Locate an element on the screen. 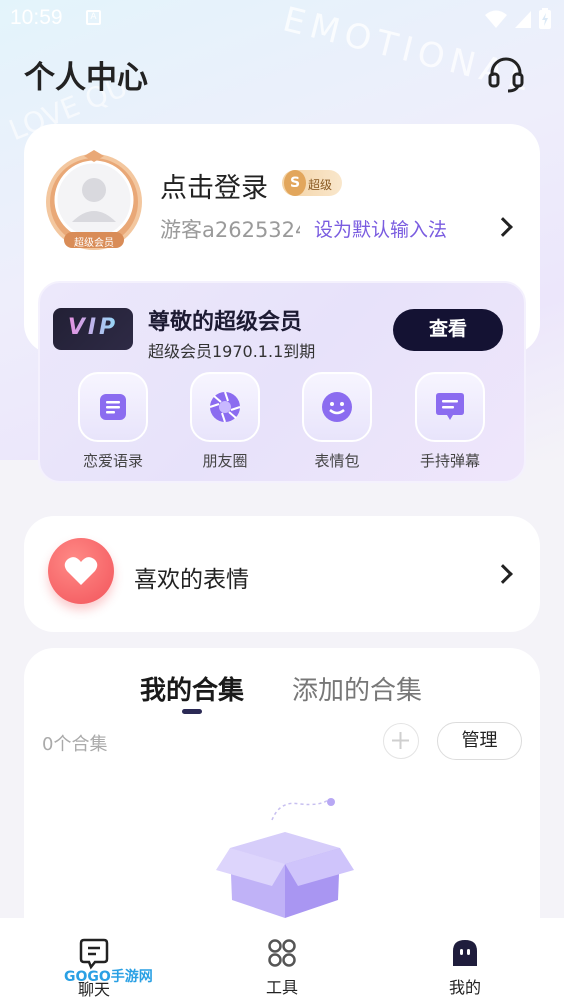 The image size is (564, 1004). vip-logo: VIP is located at coordinates (93, 329).